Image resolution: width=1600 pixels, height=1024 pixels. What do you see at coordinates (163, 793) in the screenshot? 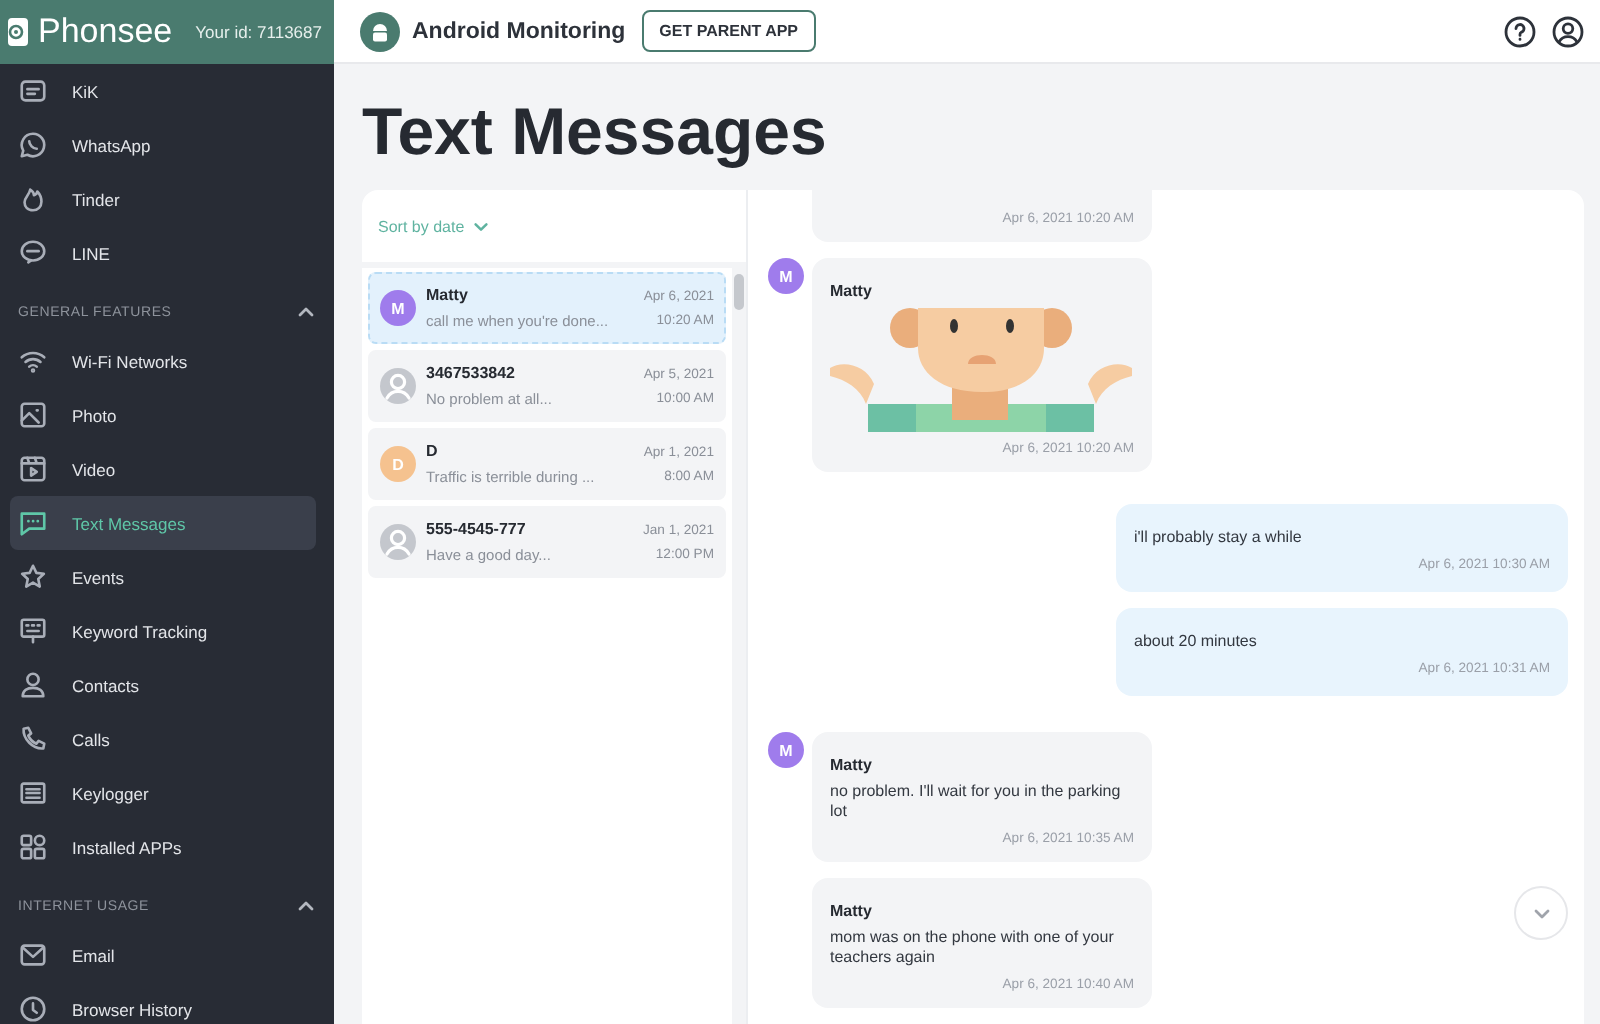
I see `sidebar-item: Keylogger` at bounding box center [163, 793].